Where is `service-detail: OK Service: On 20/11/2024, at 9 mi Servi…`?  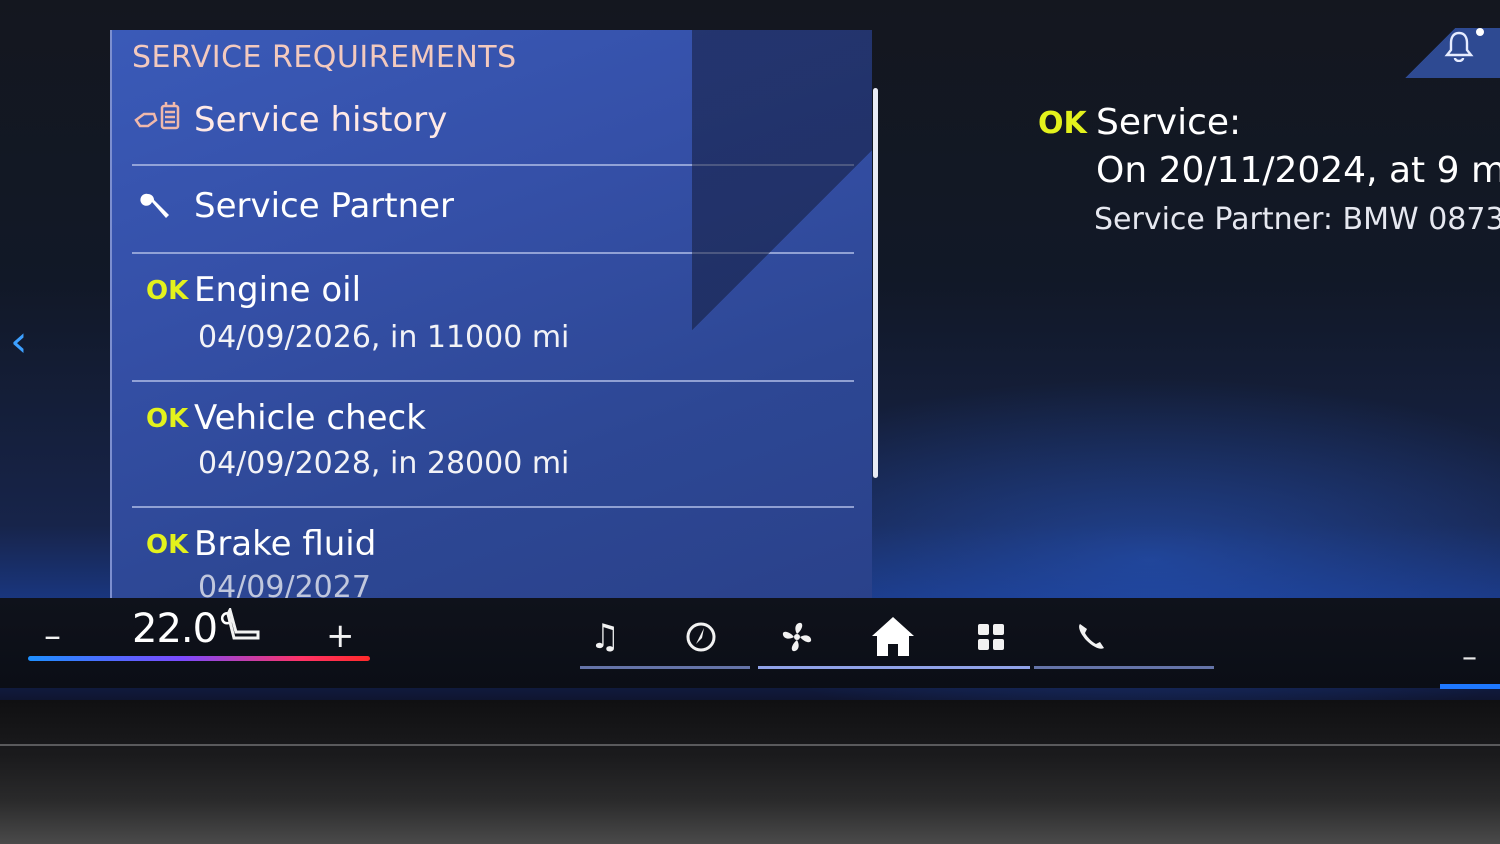 service-detail: OK Service: On 20/11/2024, at 9 mi Servi… is located at coordinates (1268, 175).